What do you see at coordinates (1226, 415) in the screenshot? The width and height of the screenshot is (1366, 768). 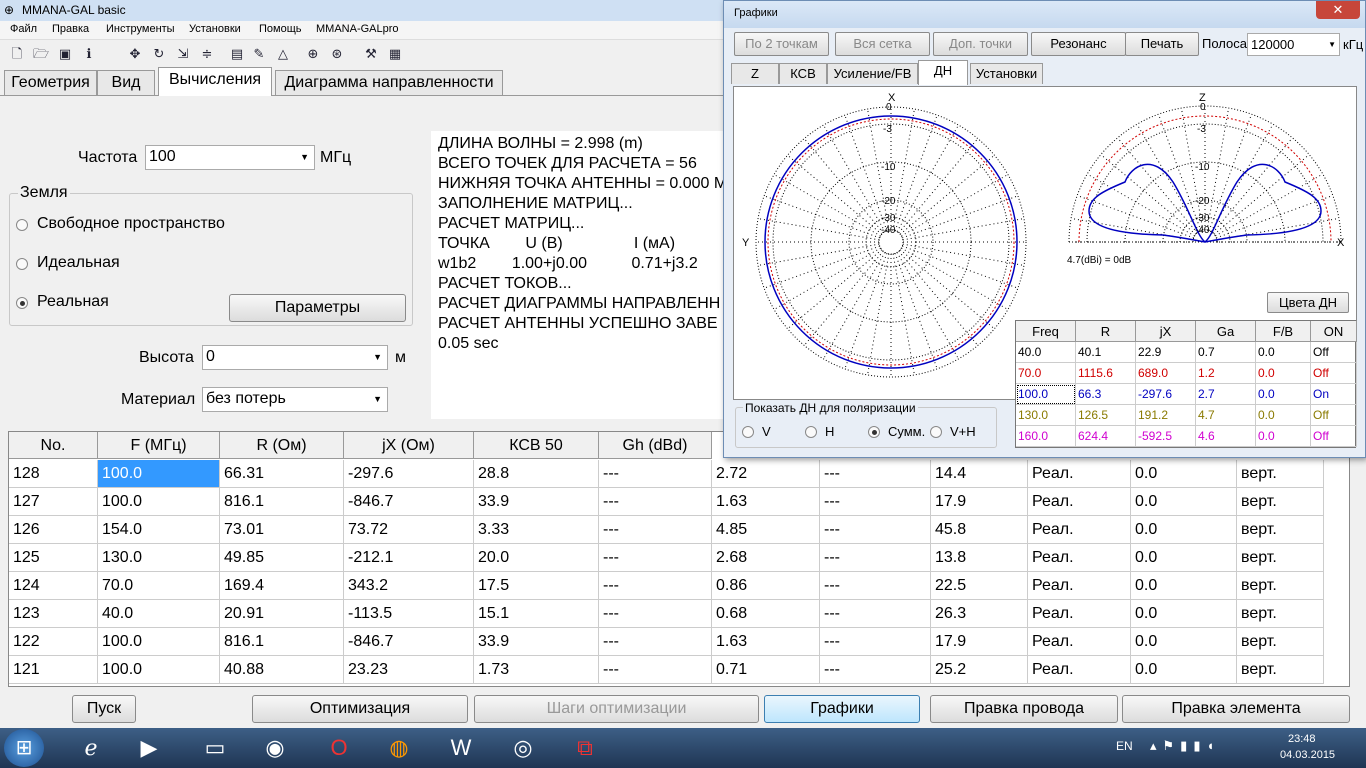 I see `freq-table-cell: 4.7` at bounding box center [1226, 415].